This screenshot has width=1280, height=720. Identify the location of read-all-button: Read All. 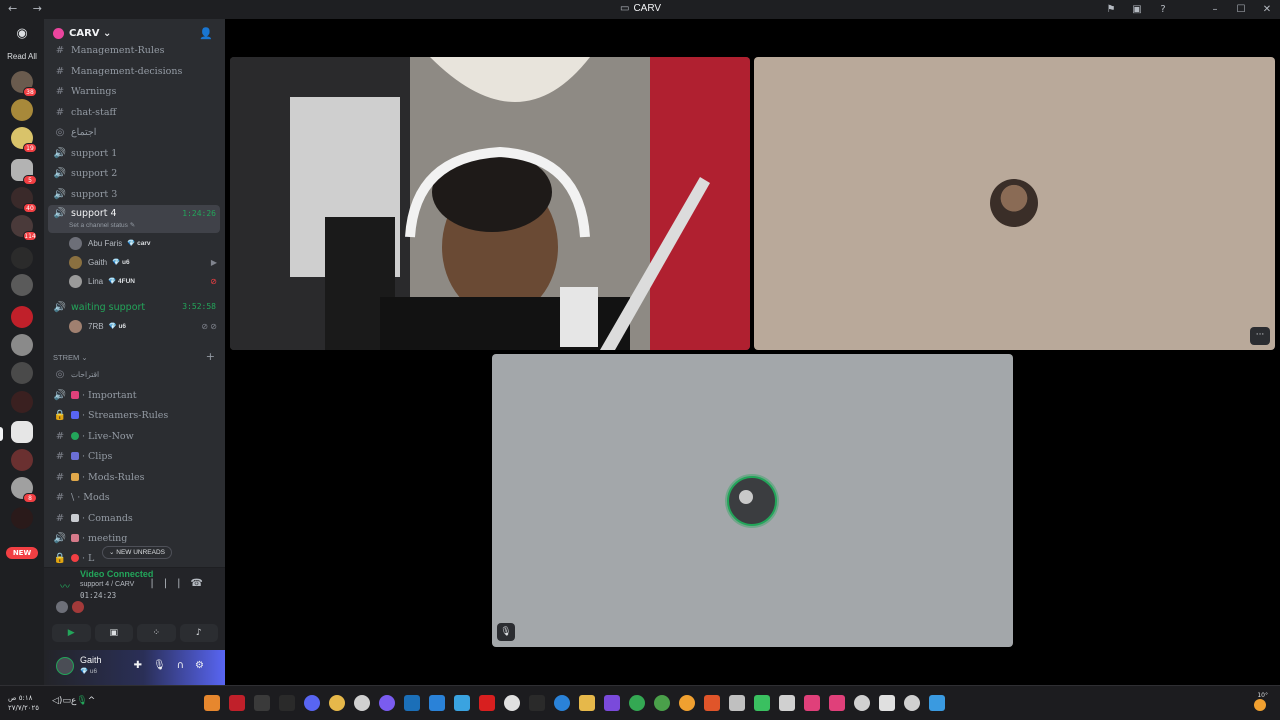
(22, 56).